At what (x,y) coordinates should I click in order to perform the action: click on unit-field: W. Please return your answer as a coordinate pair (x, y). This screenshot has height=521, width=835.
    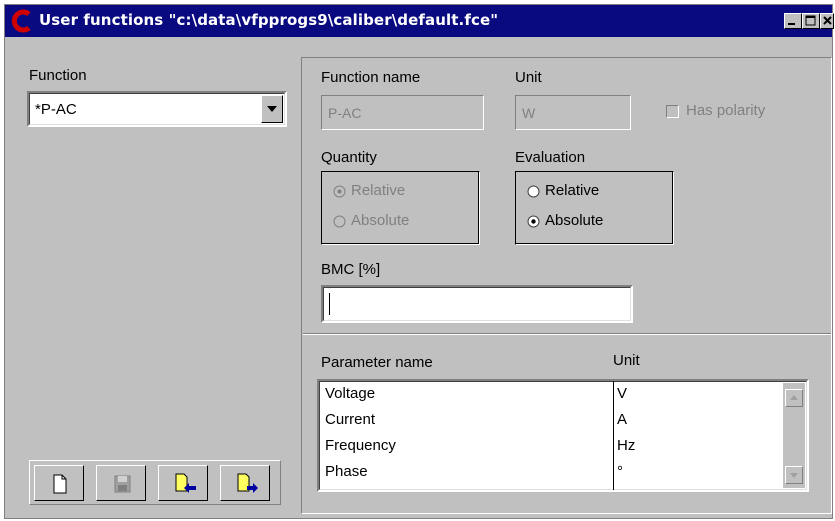
    Looking at the image, I should click on (573, 112).